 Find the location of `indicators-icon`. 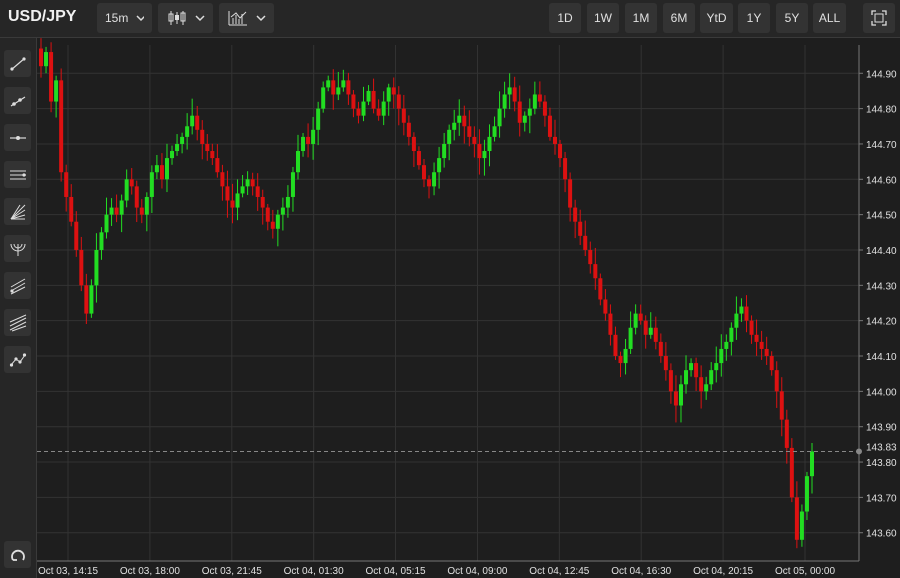

indicators-icon is located at coordinates (237, 18).